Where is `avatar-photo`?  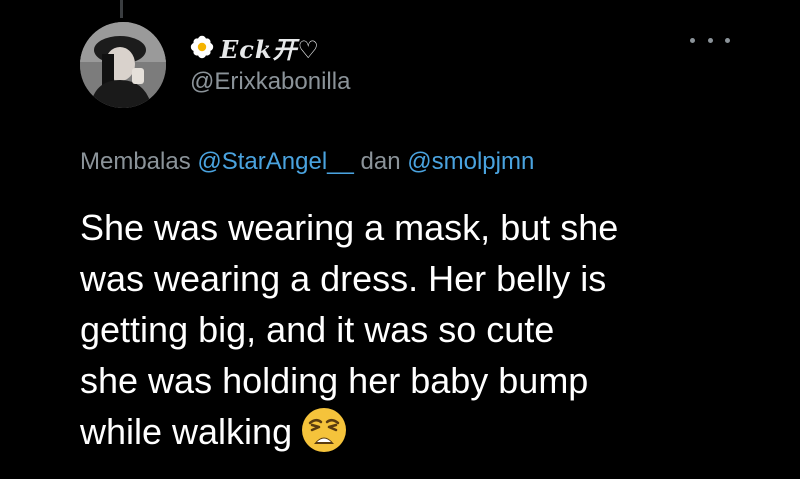
avatar-photo is located at coordinates (123, 65).